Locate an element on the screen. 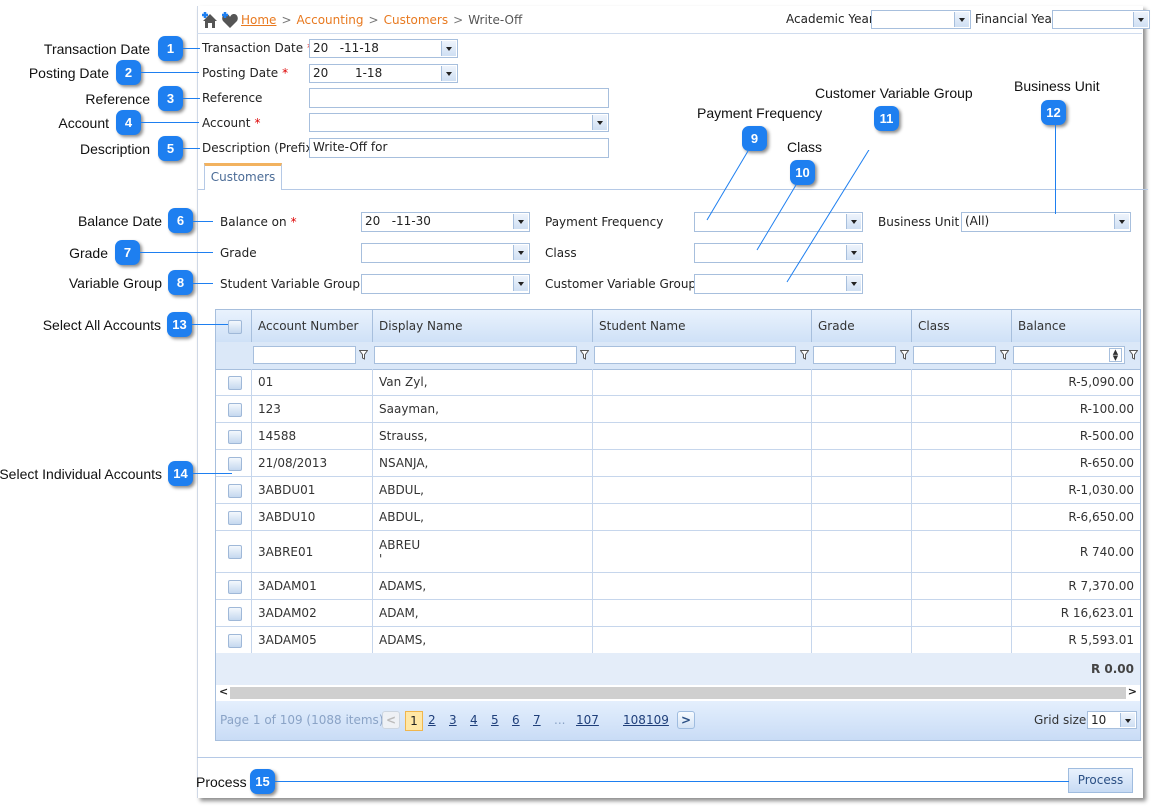 This screenshot has height=806, width=1157. balance-on-input: 20 -11-30 is located at coordinates (445, 222).